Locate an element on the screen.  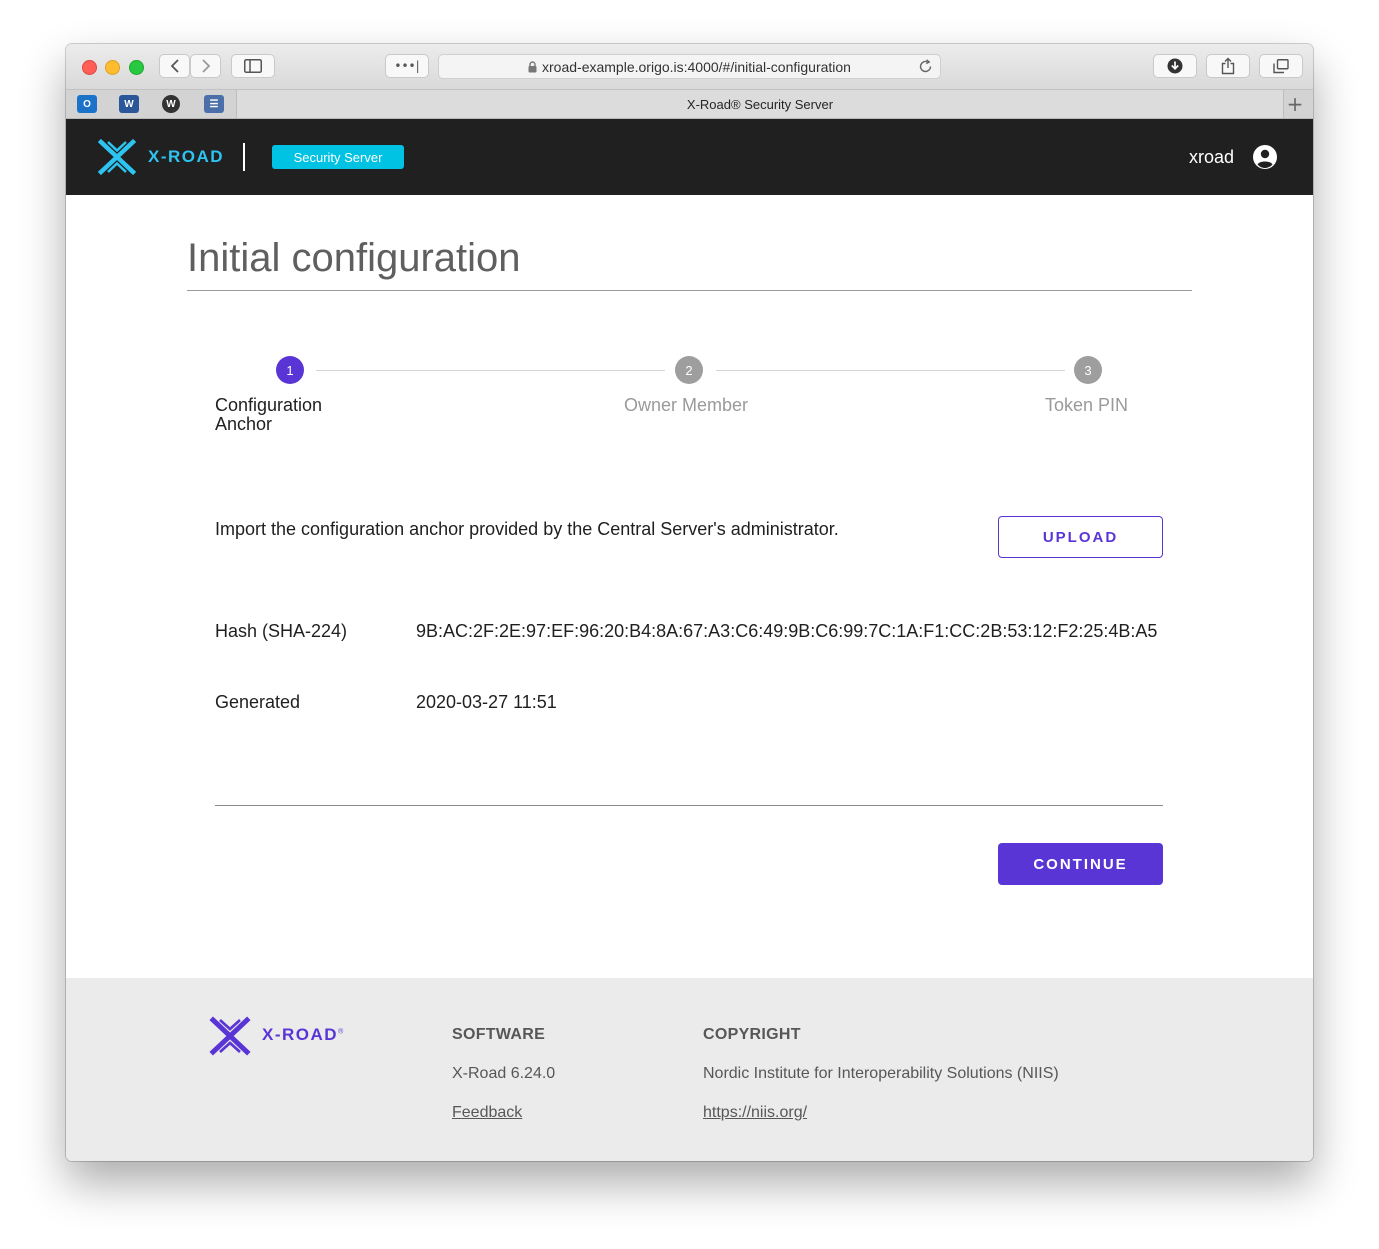
step-3-indicator: 3 is located at coordinates (1088, 370).